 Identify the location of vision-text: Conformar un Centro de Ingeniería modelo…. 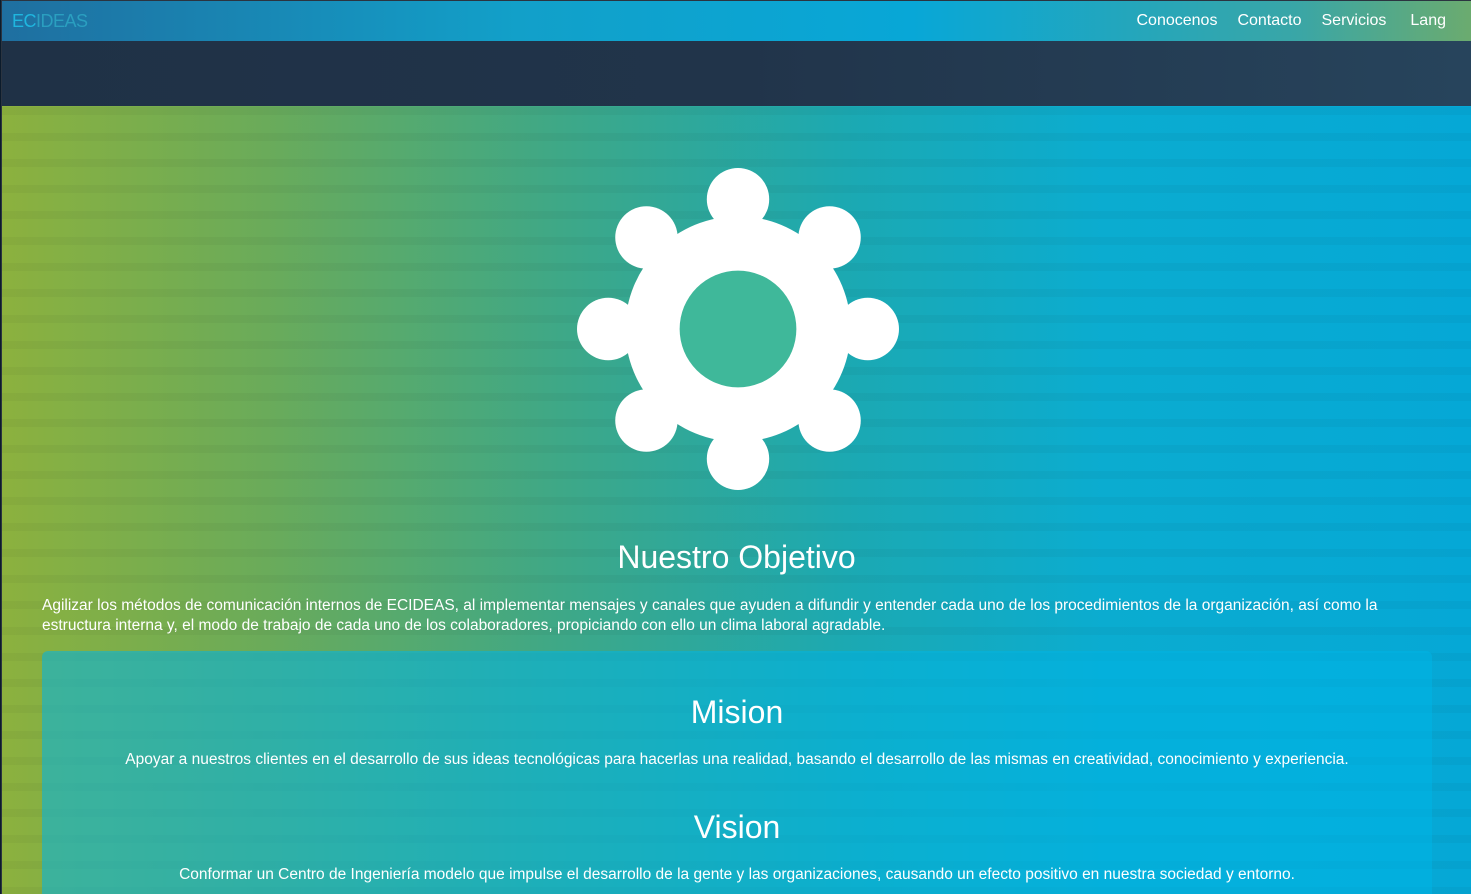
(737, 874).